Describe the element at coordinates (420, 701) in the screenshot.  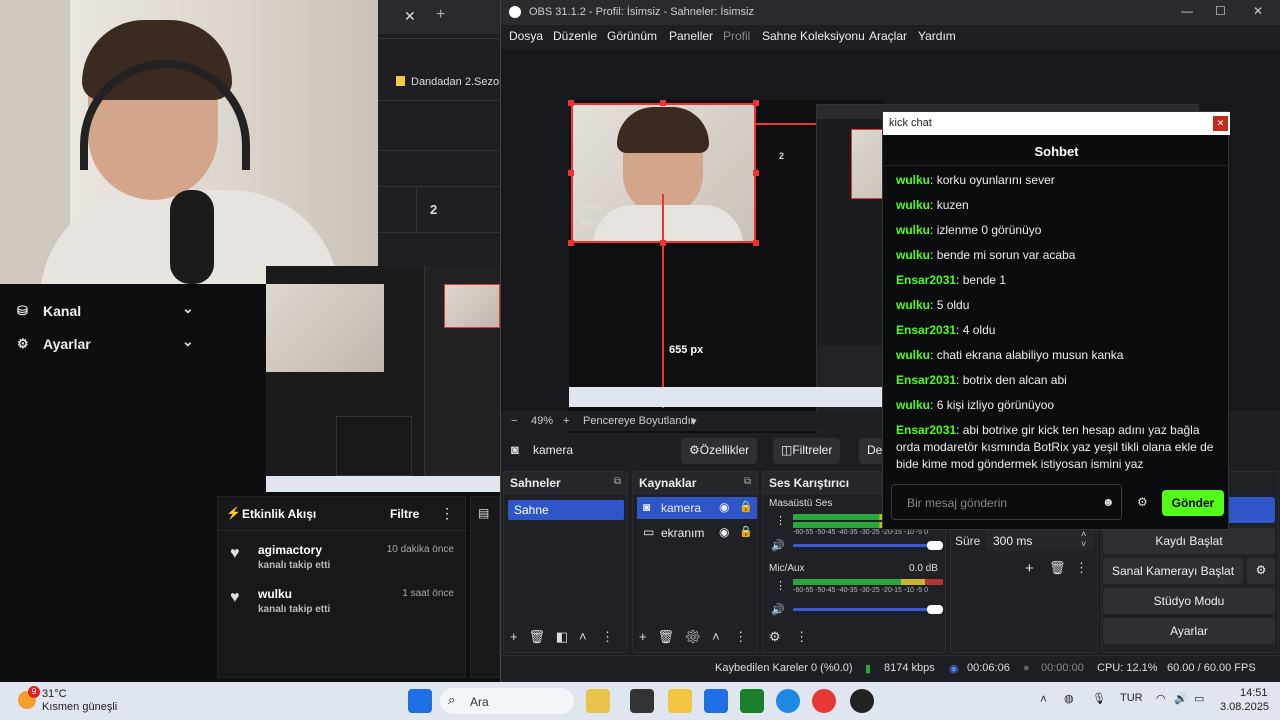
I see `start-icon` at that location.